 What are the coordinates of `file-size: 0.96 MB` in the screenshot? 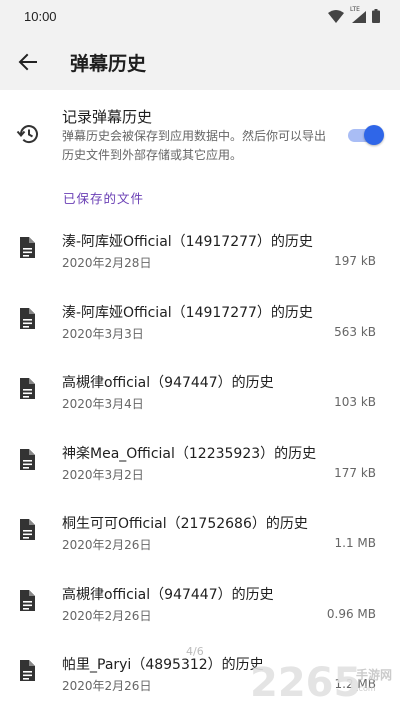 It's located at (351, 613).